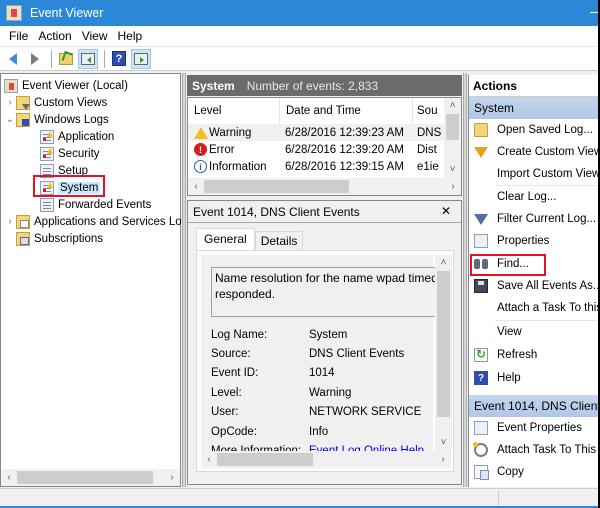 Image resolution: width=600 pixels, height=508 pixels. Describe the element at coordinates (481, 428) in the screenshot. I see `event-properties-icon` at that location.